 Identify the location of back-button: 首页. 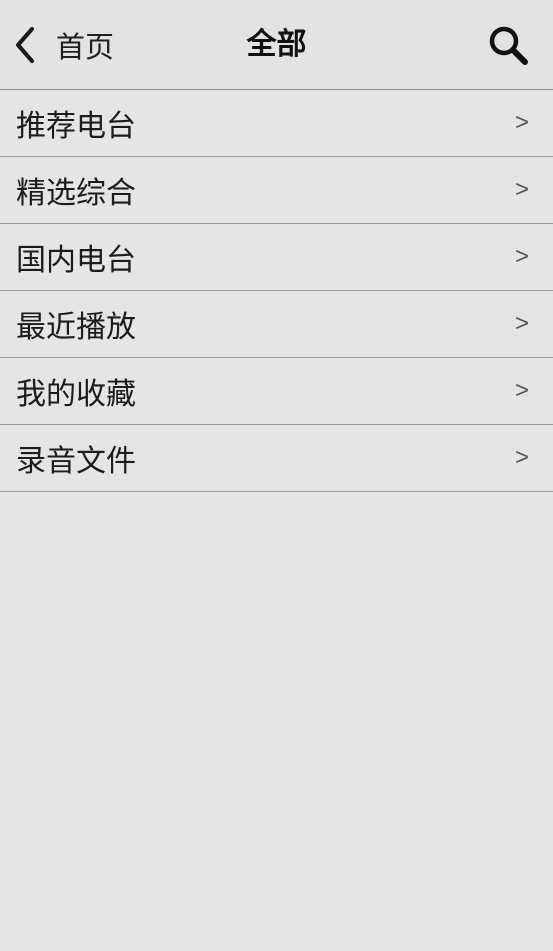
(70, 44).